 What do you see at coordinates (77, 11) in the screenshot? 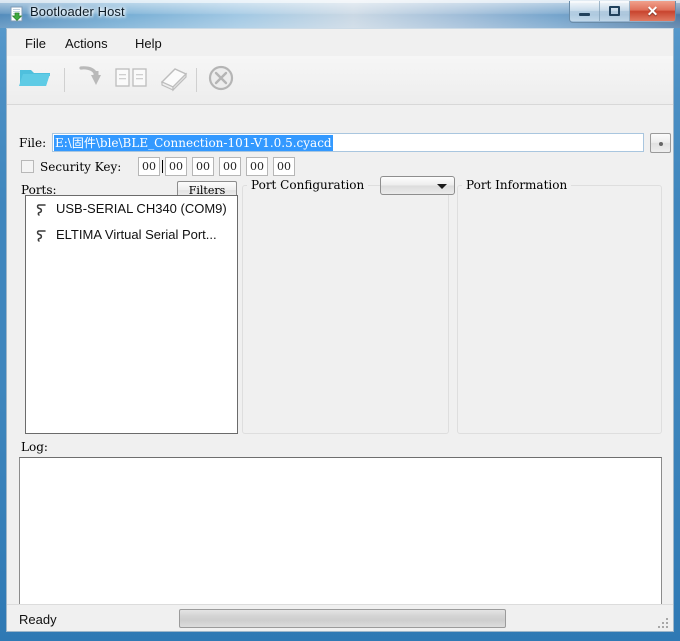
I see `window-title: Bootloader Host` at bounding box center [77, 11].